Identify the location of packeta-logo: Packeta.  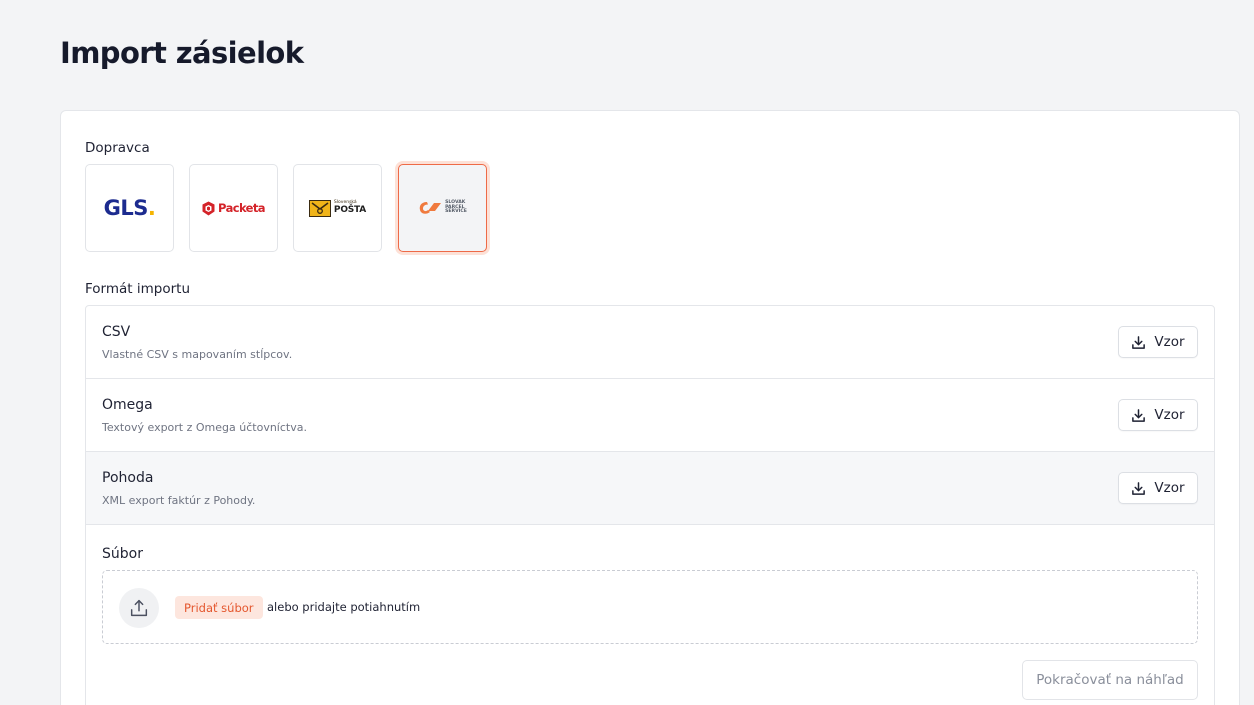
(234, 208).